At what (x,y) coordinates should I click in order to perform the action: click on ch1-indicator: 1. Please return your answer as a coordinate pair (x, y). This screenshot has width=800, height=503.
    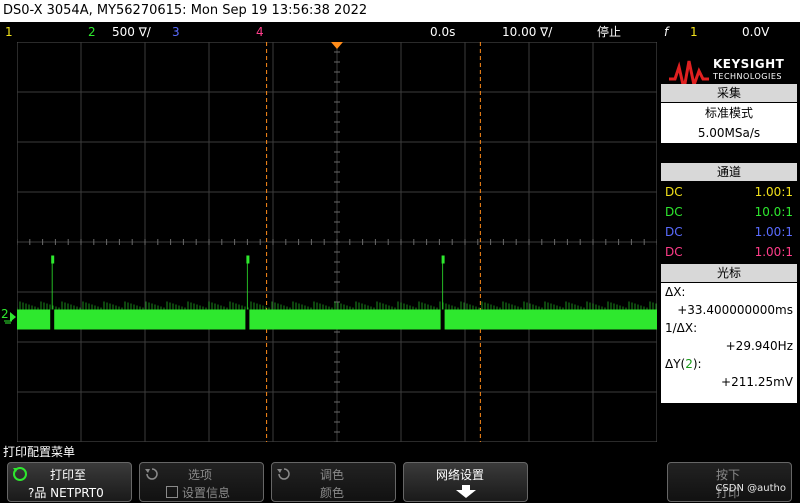
    Looking at the image, I should click on (9, 32).